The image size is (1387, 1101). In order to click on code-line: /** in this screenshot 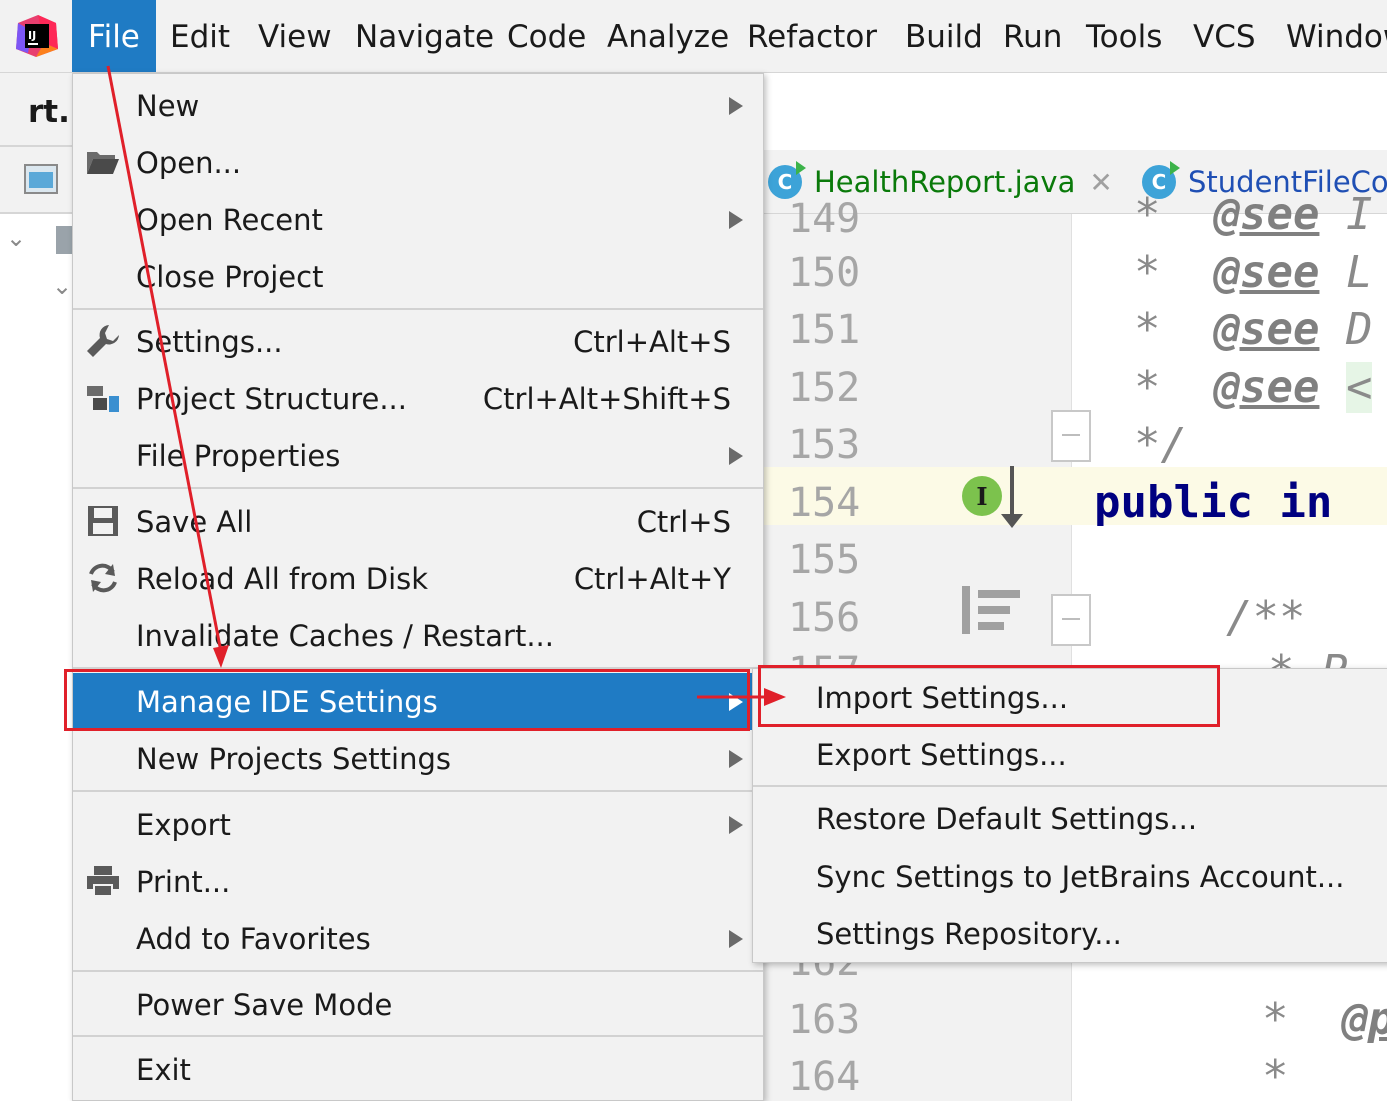, I will do `click(1265, 618)`.